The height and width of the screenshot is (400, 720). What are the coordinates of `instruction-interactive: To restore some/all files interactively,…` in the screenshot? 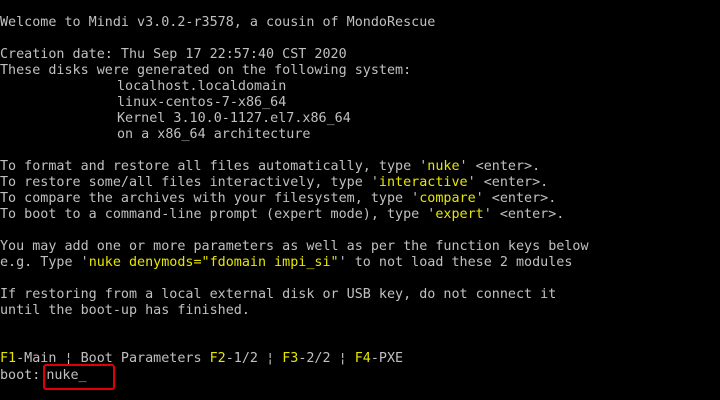 It's located at (274, 183).